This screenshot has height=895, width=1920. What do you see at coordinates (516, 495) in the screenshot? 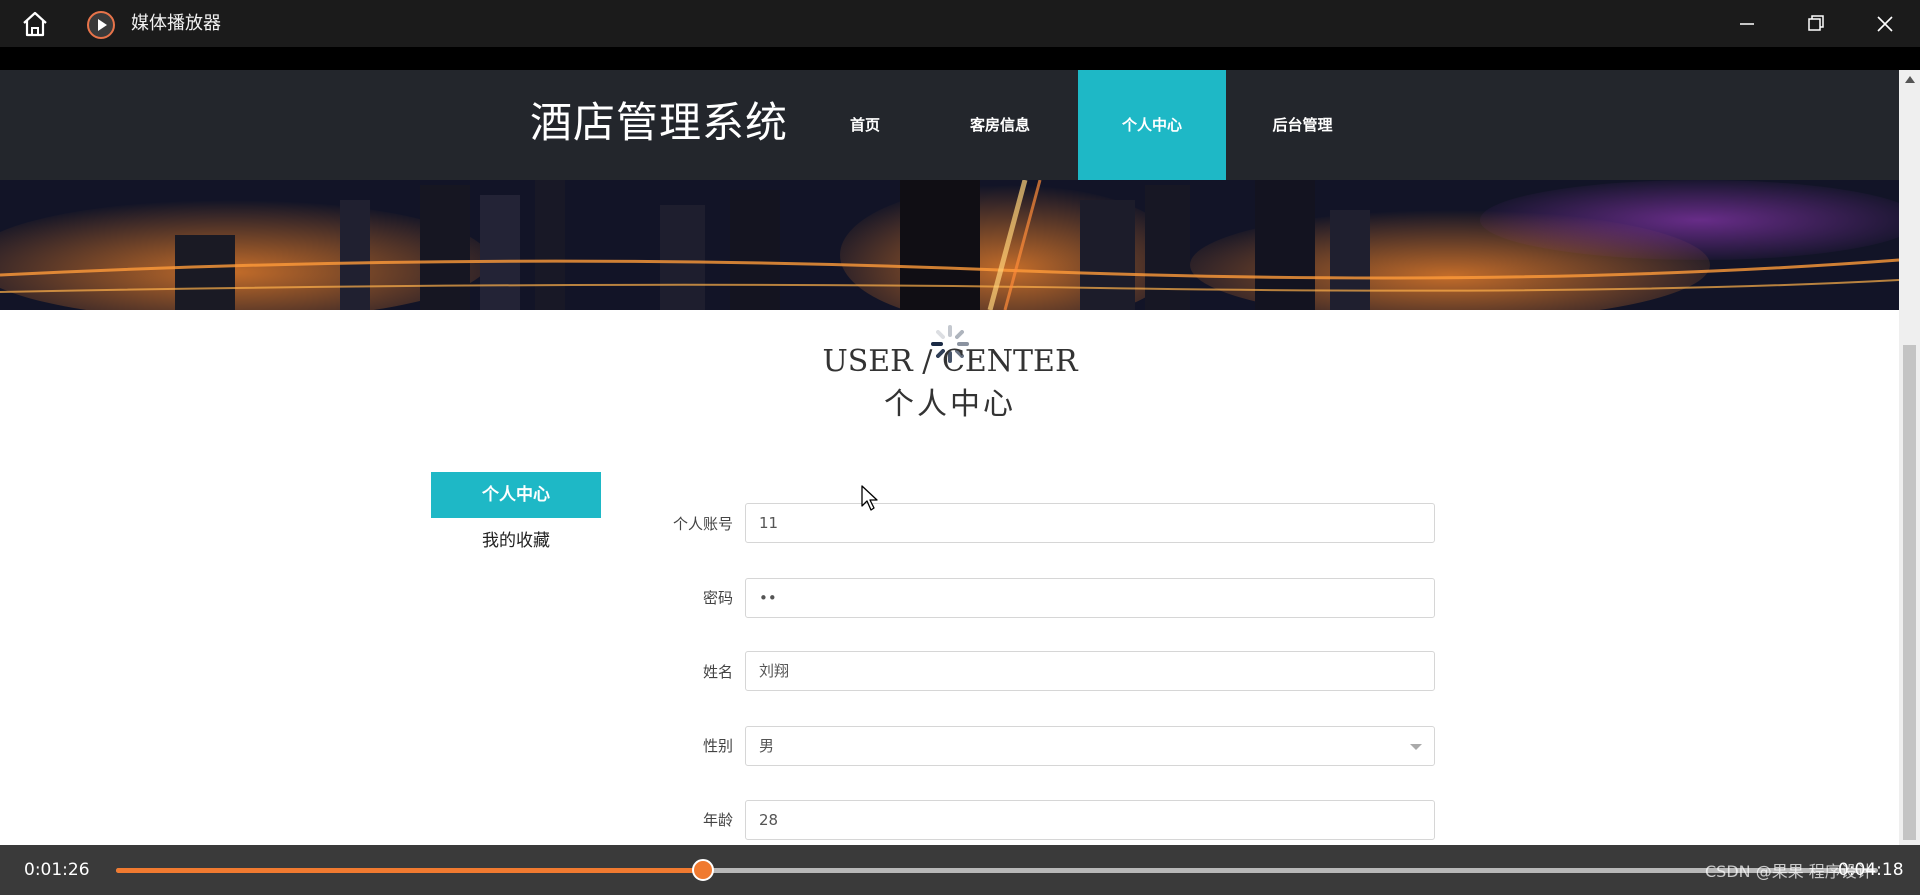
I see `sidebar-item-user-center: 个人中心` at bounding box center [516, 495].